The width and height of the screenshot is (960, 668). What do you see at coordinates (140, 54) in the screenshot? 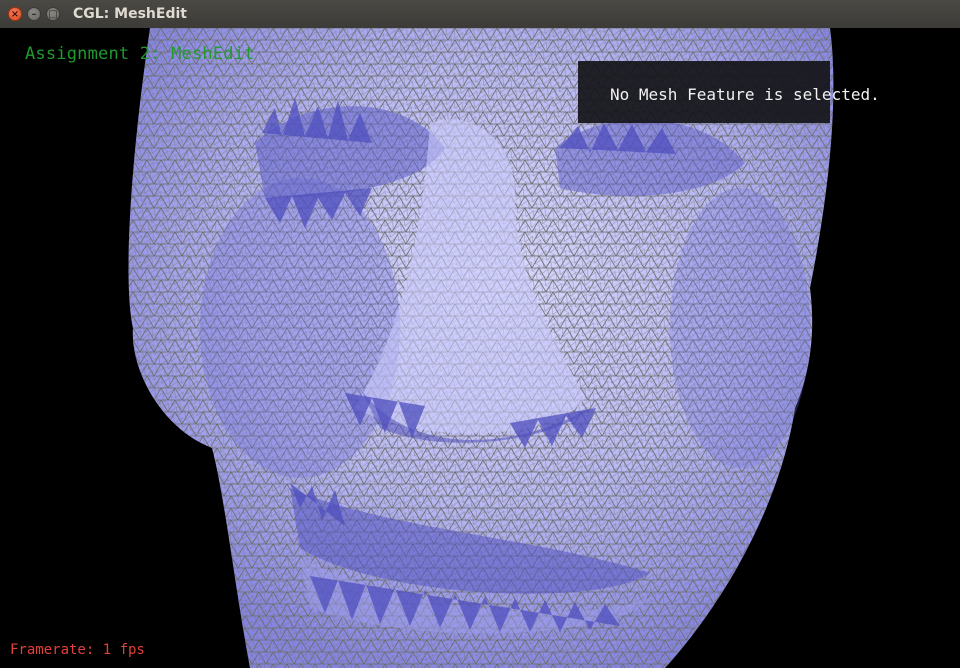
I see `app-title: Assignment 2: MeshEdit` at bounding box center [140, 54].